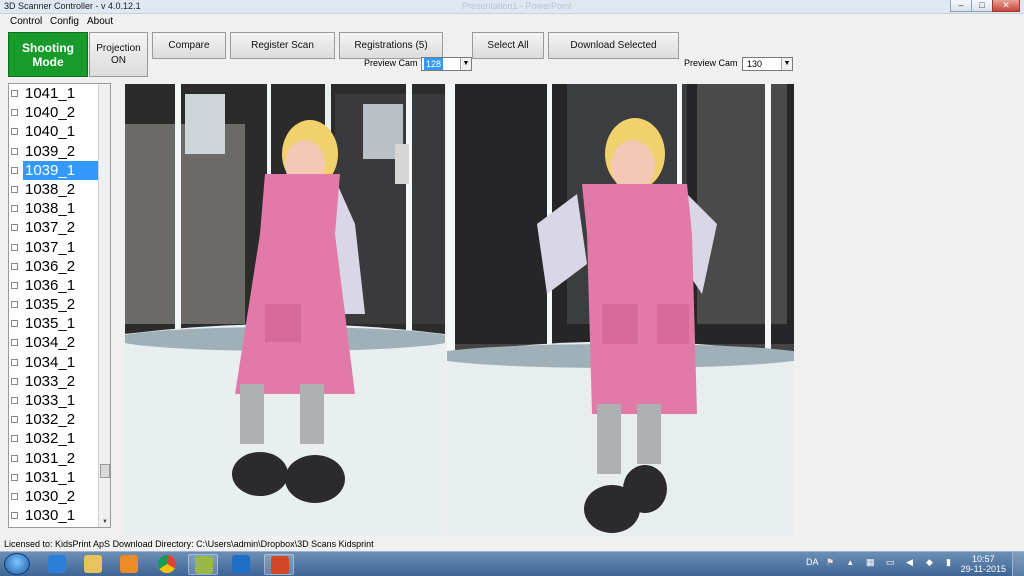 This screenshot has height=576, width=1024. Describe the element at coordinates (50, 516) in the screenshot. I see `list-item-label: 1030_1` at that location.